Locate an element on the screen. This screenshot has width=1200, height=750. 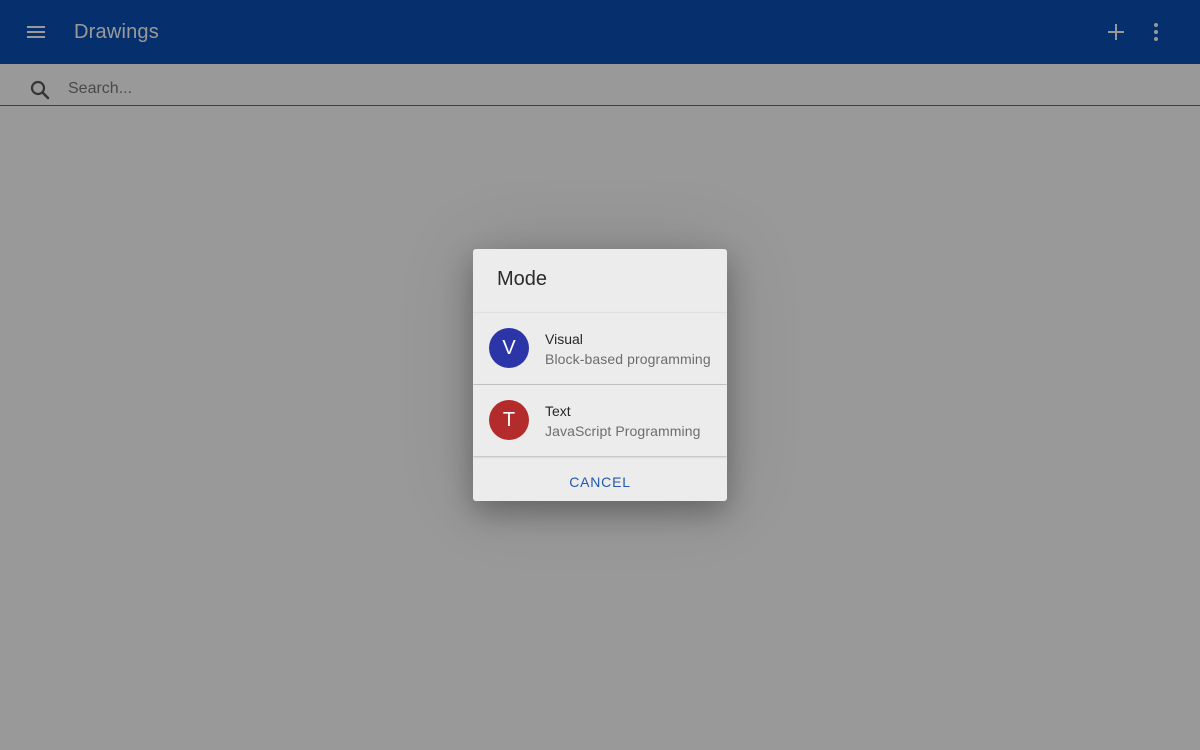
dialog-actions: CANCEL is located at coordinates (600, 479).